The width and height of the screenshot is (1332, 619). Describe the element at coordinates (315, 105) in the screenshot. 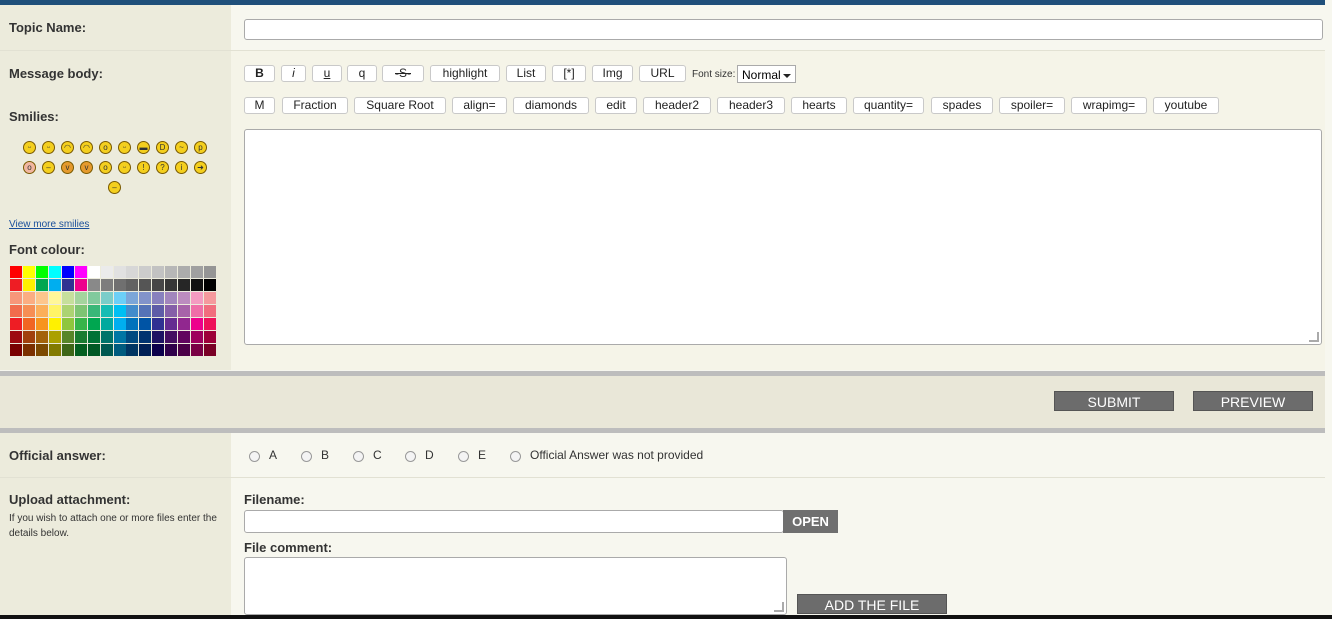

I see `fraction-button: Fraction` at that location.